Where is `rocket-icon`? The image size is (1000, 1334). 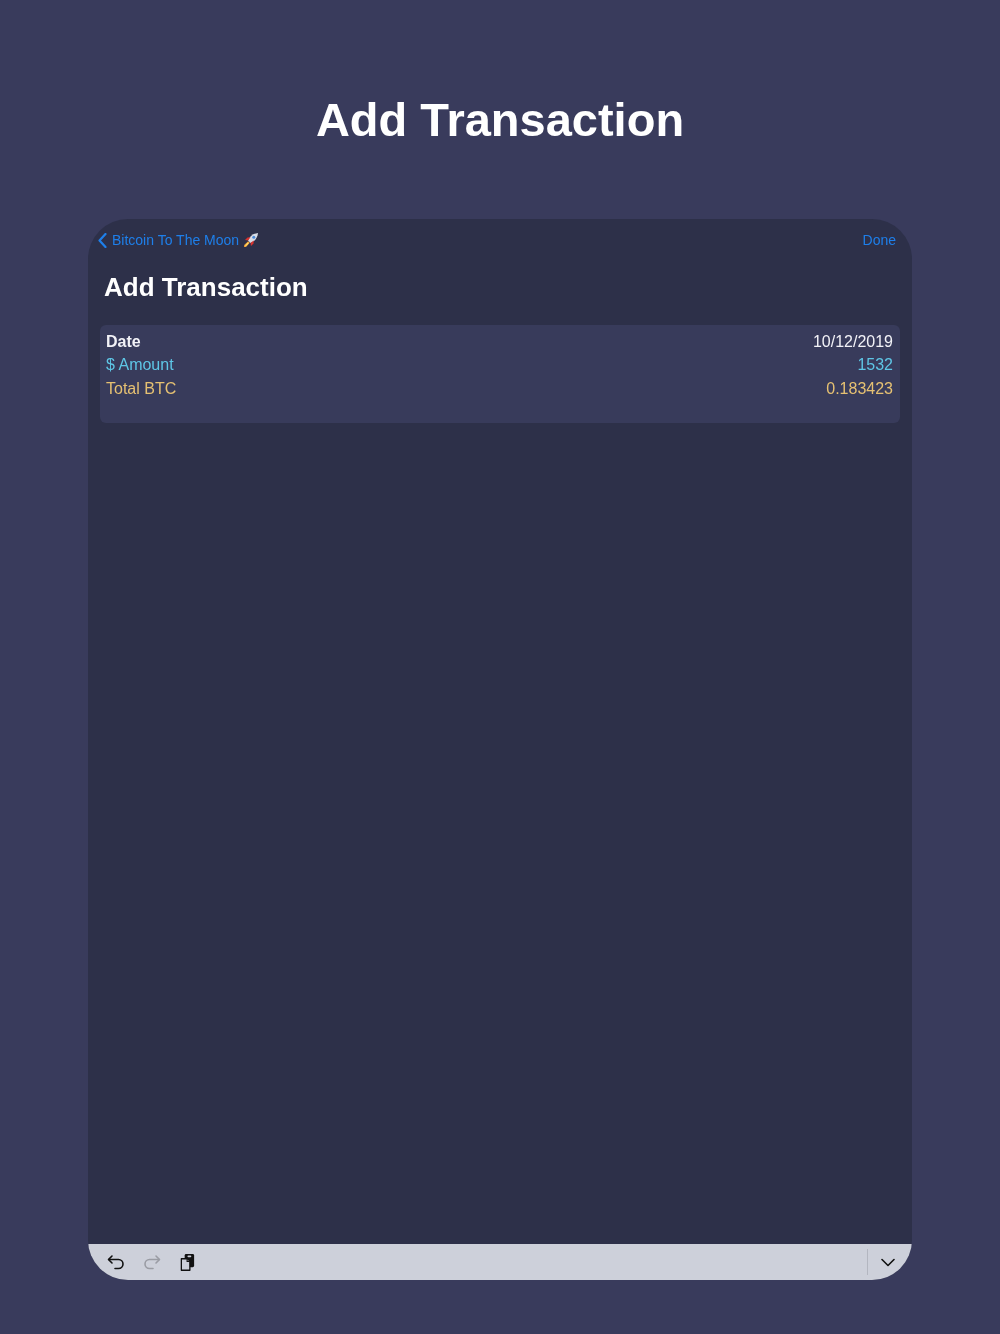 rocket-icon is located at coordinates (251, 240).